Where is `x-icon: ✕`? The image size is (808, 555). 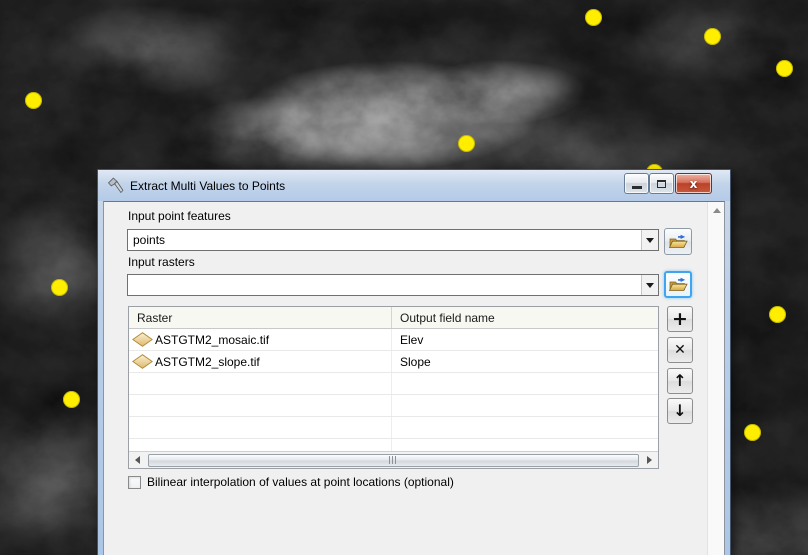
x-icon: ✕ is located at coordinates (680, 350).